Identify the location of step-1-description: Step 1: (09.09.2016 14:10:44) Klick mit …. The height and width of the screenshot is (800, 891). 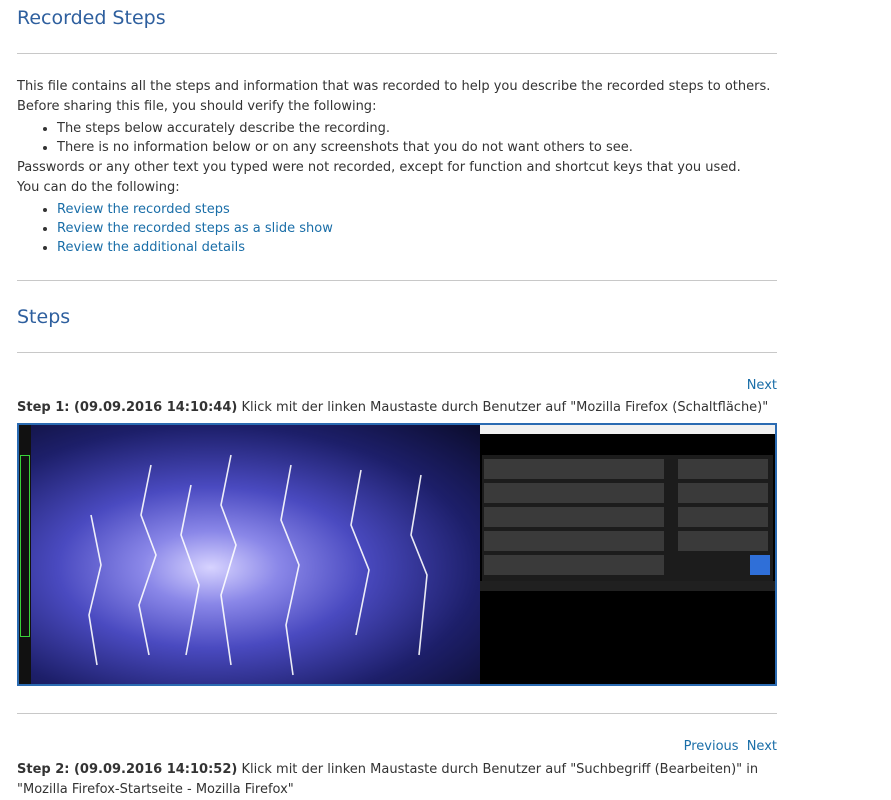
(397, 408).